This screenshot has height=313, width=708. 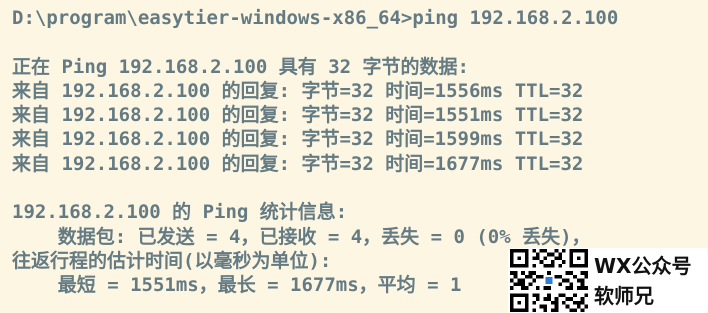 I want to click on terminal-line-ping-header: 正在 Ping 192.168.2.100 具有 32 字节的数据:, so click(x=240, y=66).